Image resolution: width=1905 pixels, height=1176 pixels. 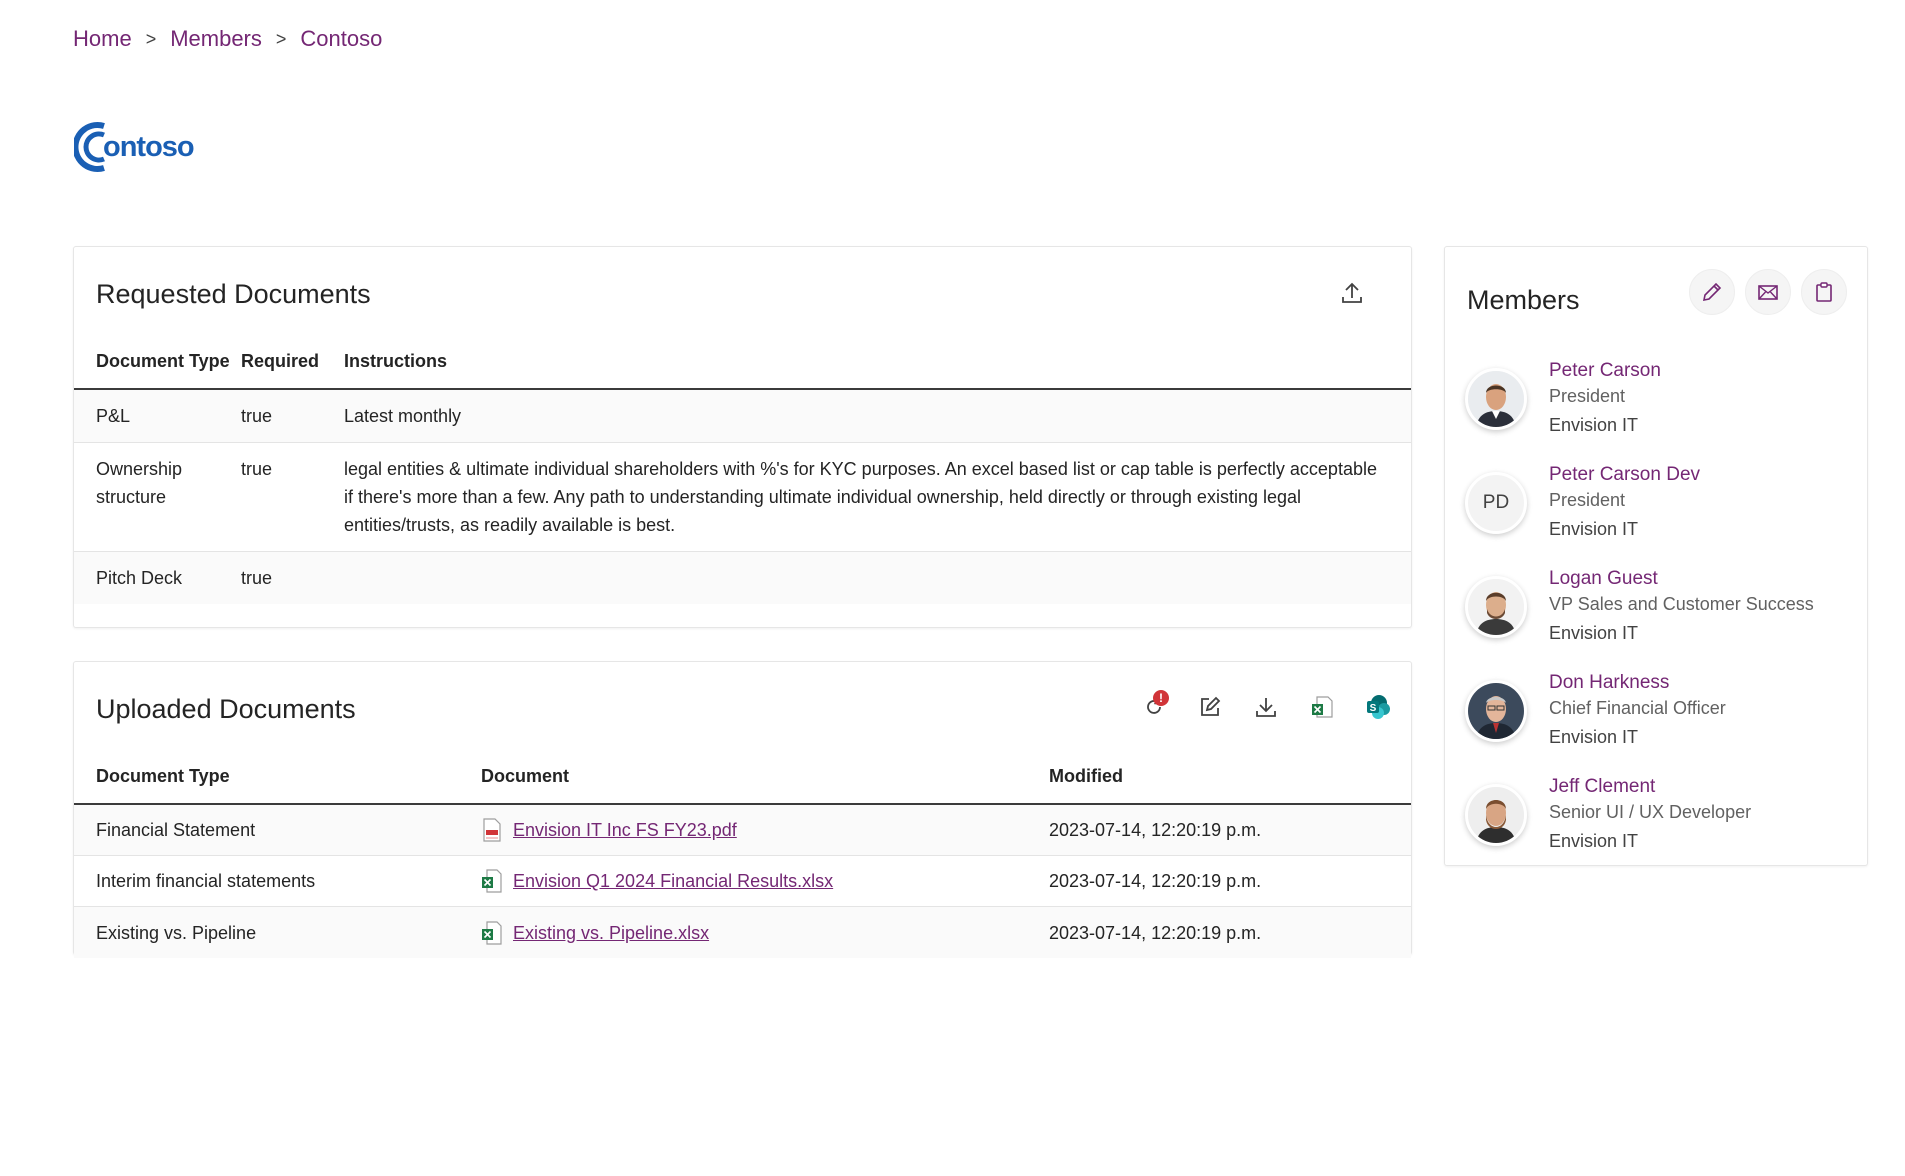 What do you see at coordinates (765, 933) in the screenshot?
I see `cell-document: Existing vs. Pipeline.xlsx` at bounding box center [765, 933].